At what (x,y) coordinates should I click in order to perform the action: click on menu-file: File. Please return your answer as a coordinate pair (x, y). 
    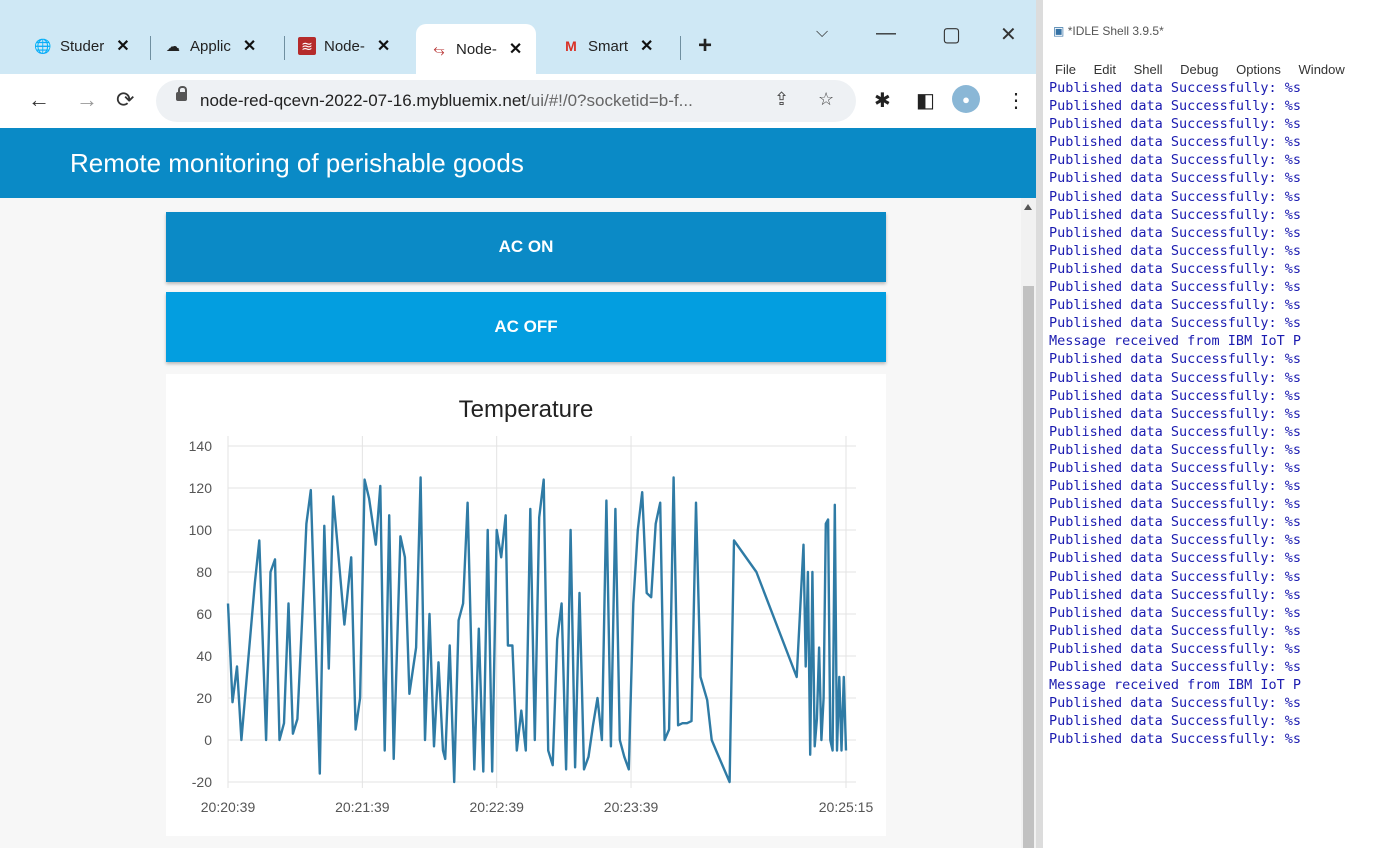
    Looking at the image, I should click on (1065, 69).